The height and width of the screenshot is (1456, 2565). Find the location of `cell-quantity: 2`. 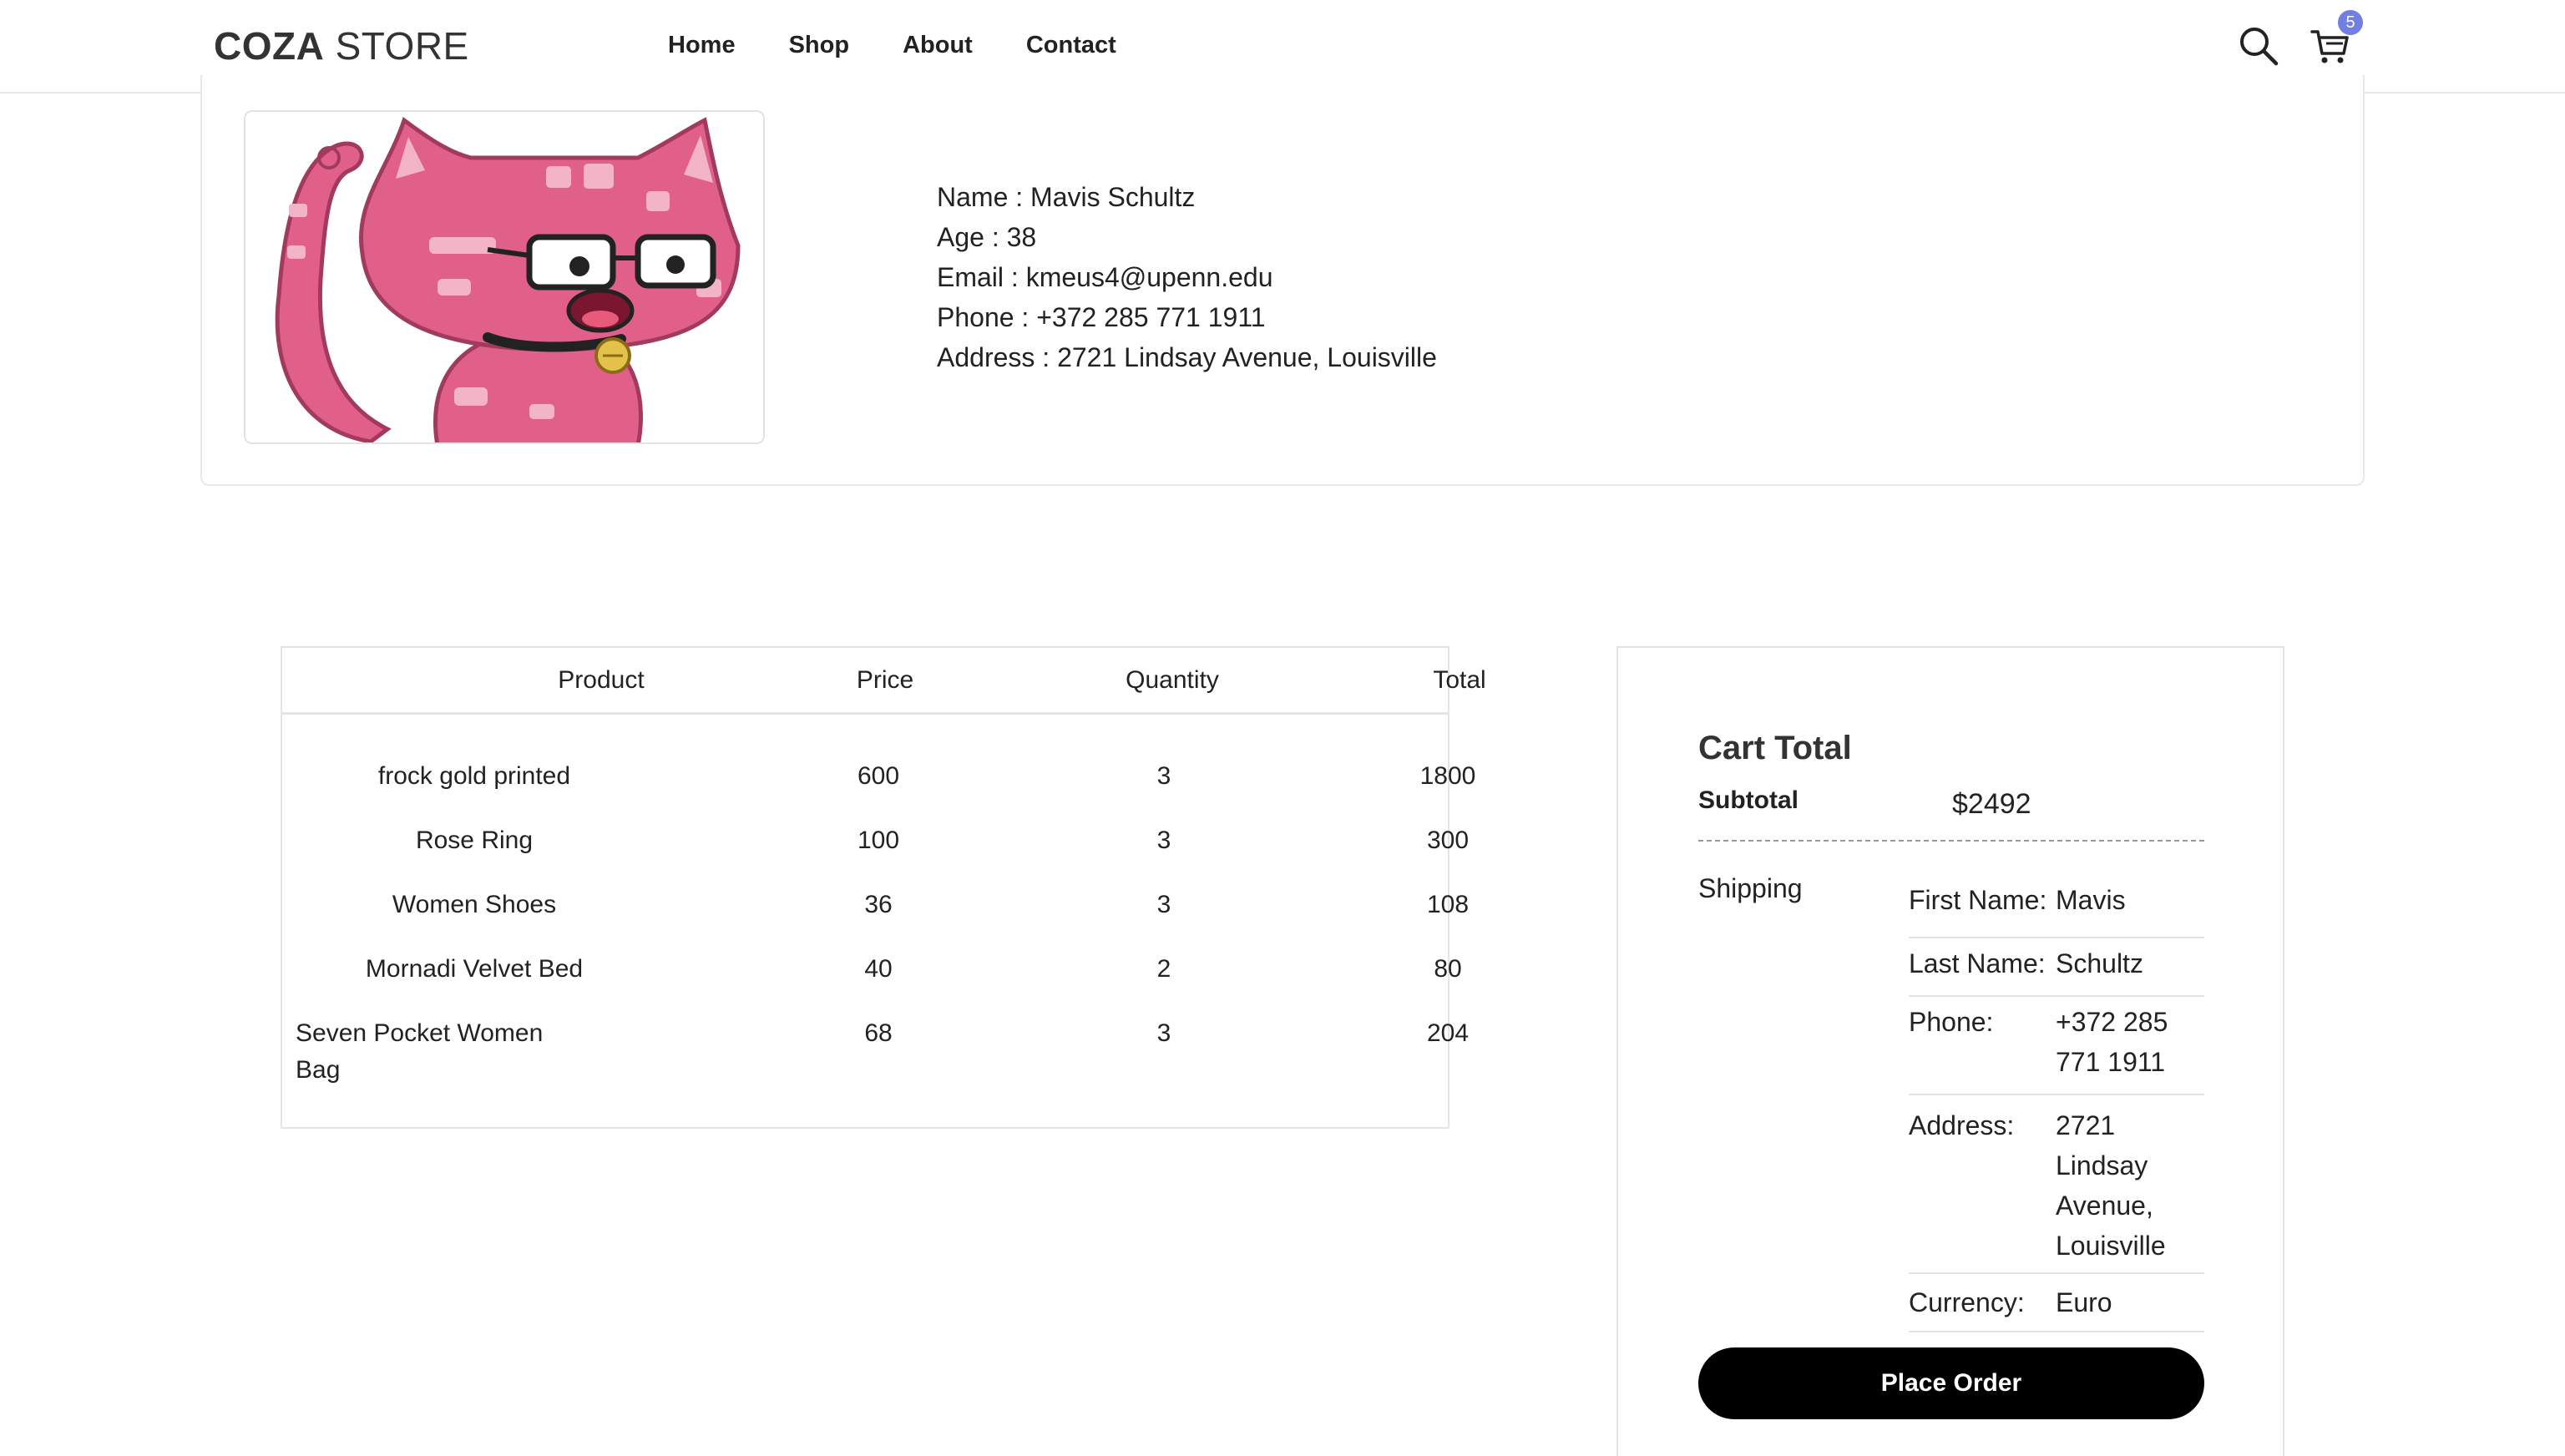

cell-quantity: 2 is located at coordinates (1163, 969).